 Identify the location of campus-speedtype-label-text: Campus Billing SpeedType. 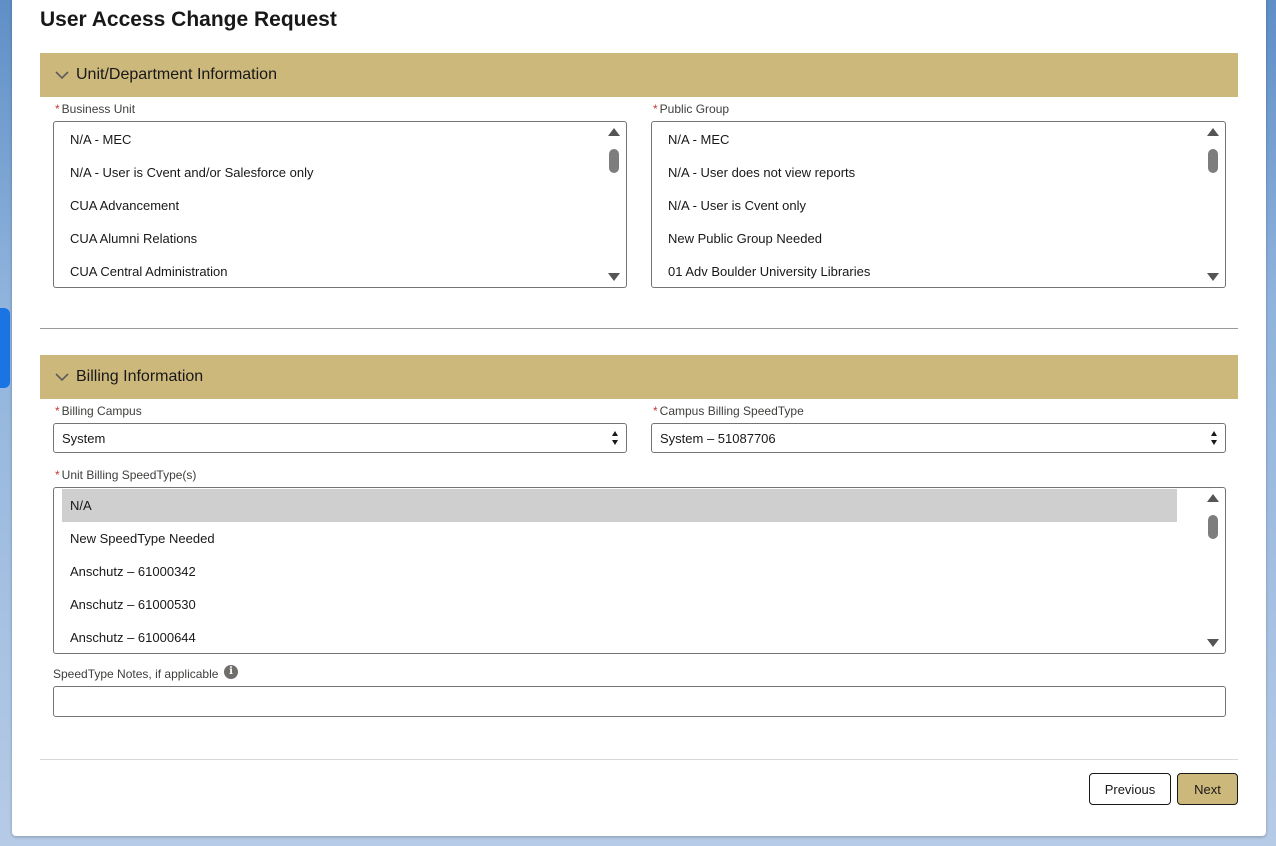
(731, 411).